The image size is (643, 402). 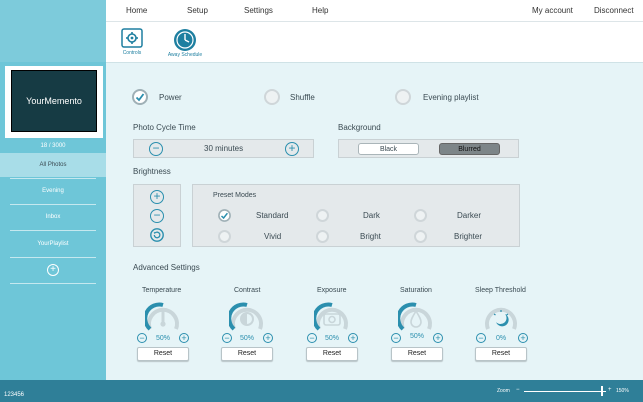 I want to click on drop-icon, so click(x=415, y=316).